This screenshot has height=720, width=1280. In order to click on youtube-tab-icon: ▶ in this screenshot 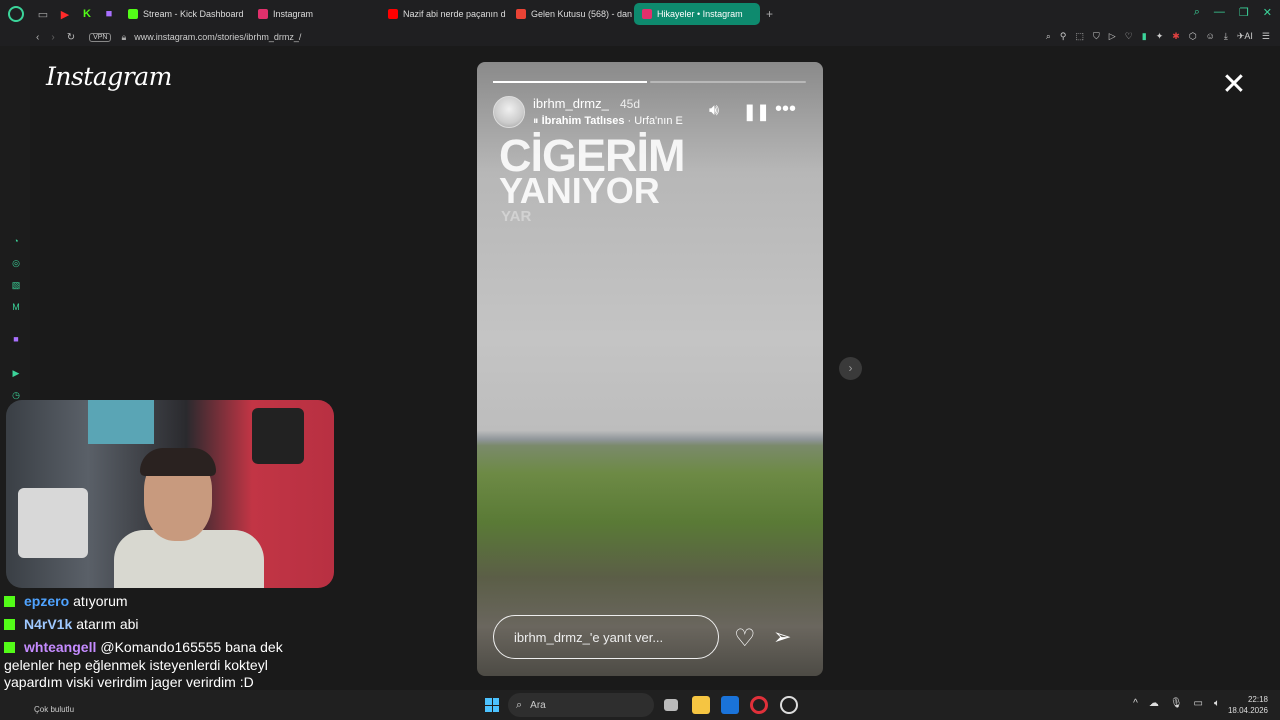, I will do `click(65, 14)`.